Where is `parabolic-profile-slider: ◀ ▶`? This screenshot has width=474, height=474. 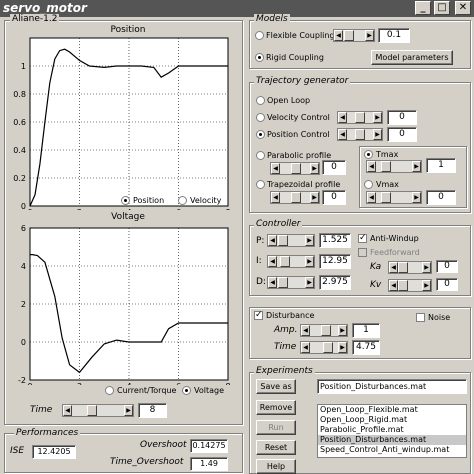 parabolic-profile-slider: ◀ ▶ is located at coordinates (295, 168).